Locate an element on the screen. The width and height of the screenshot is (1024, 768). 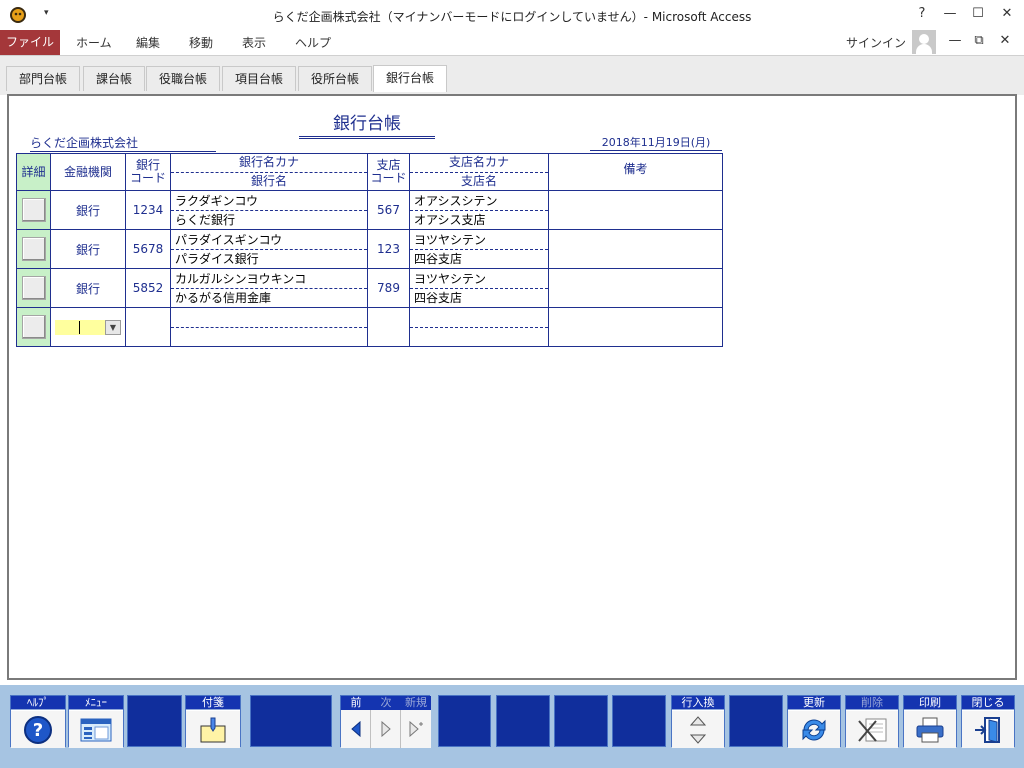
tab-office-ledger: 役所台帳 is located at coordinates (335, 78).